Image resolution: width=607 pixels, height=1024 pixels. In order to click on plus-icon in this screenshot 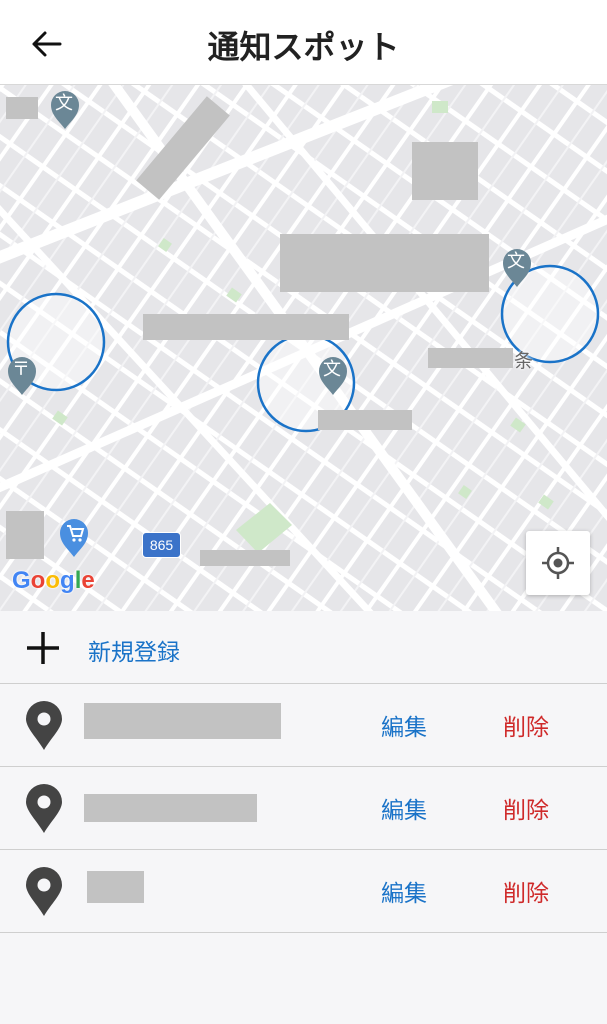, I will do `click(43, 648)`.